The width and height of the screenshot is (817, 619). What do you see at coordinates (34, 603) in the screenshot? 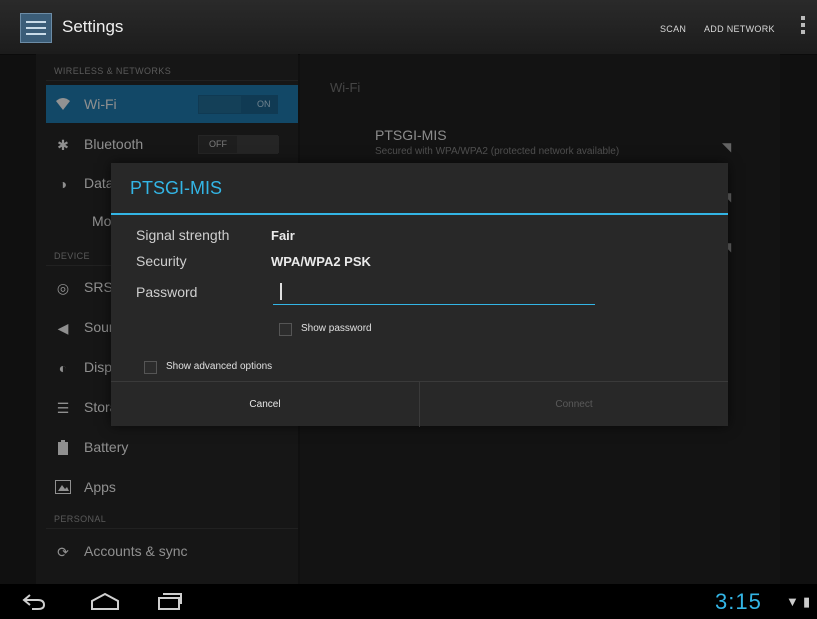
I see `back-icon` at bounding box center [34, 603].